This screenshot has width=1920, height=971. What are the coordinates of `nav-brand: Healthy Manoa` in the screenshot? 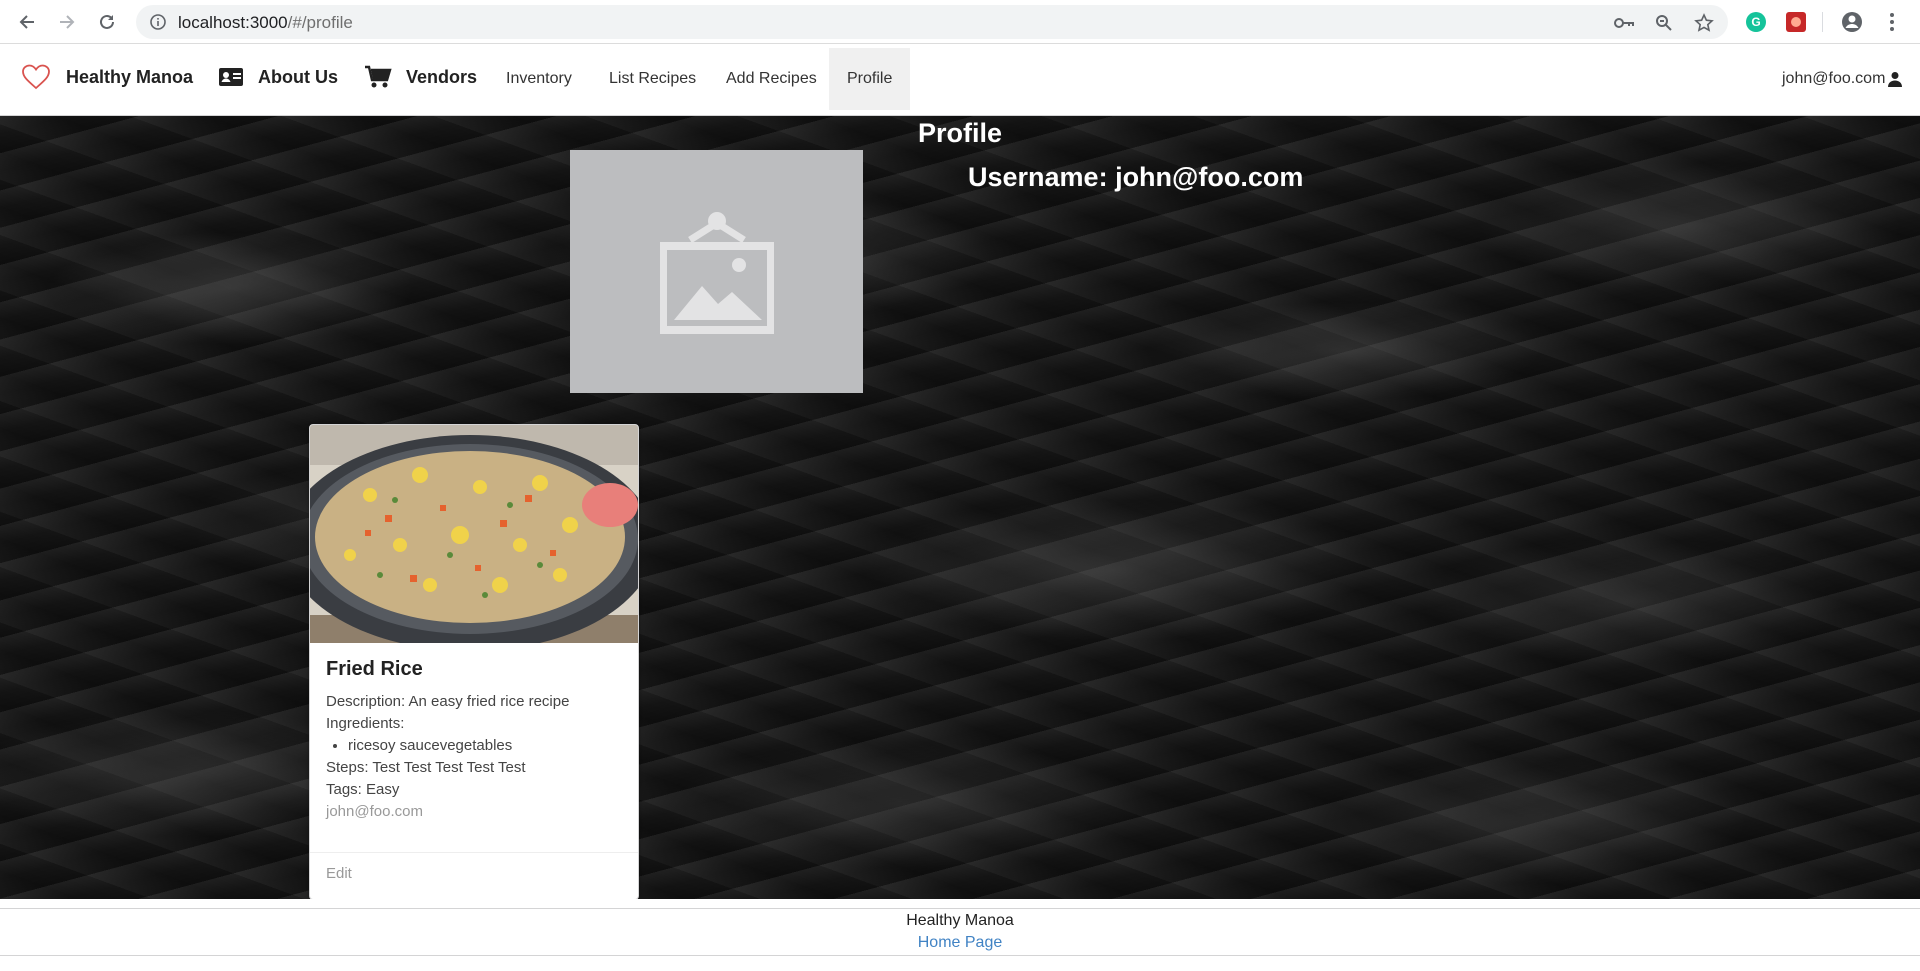 It's located at (106, 77).